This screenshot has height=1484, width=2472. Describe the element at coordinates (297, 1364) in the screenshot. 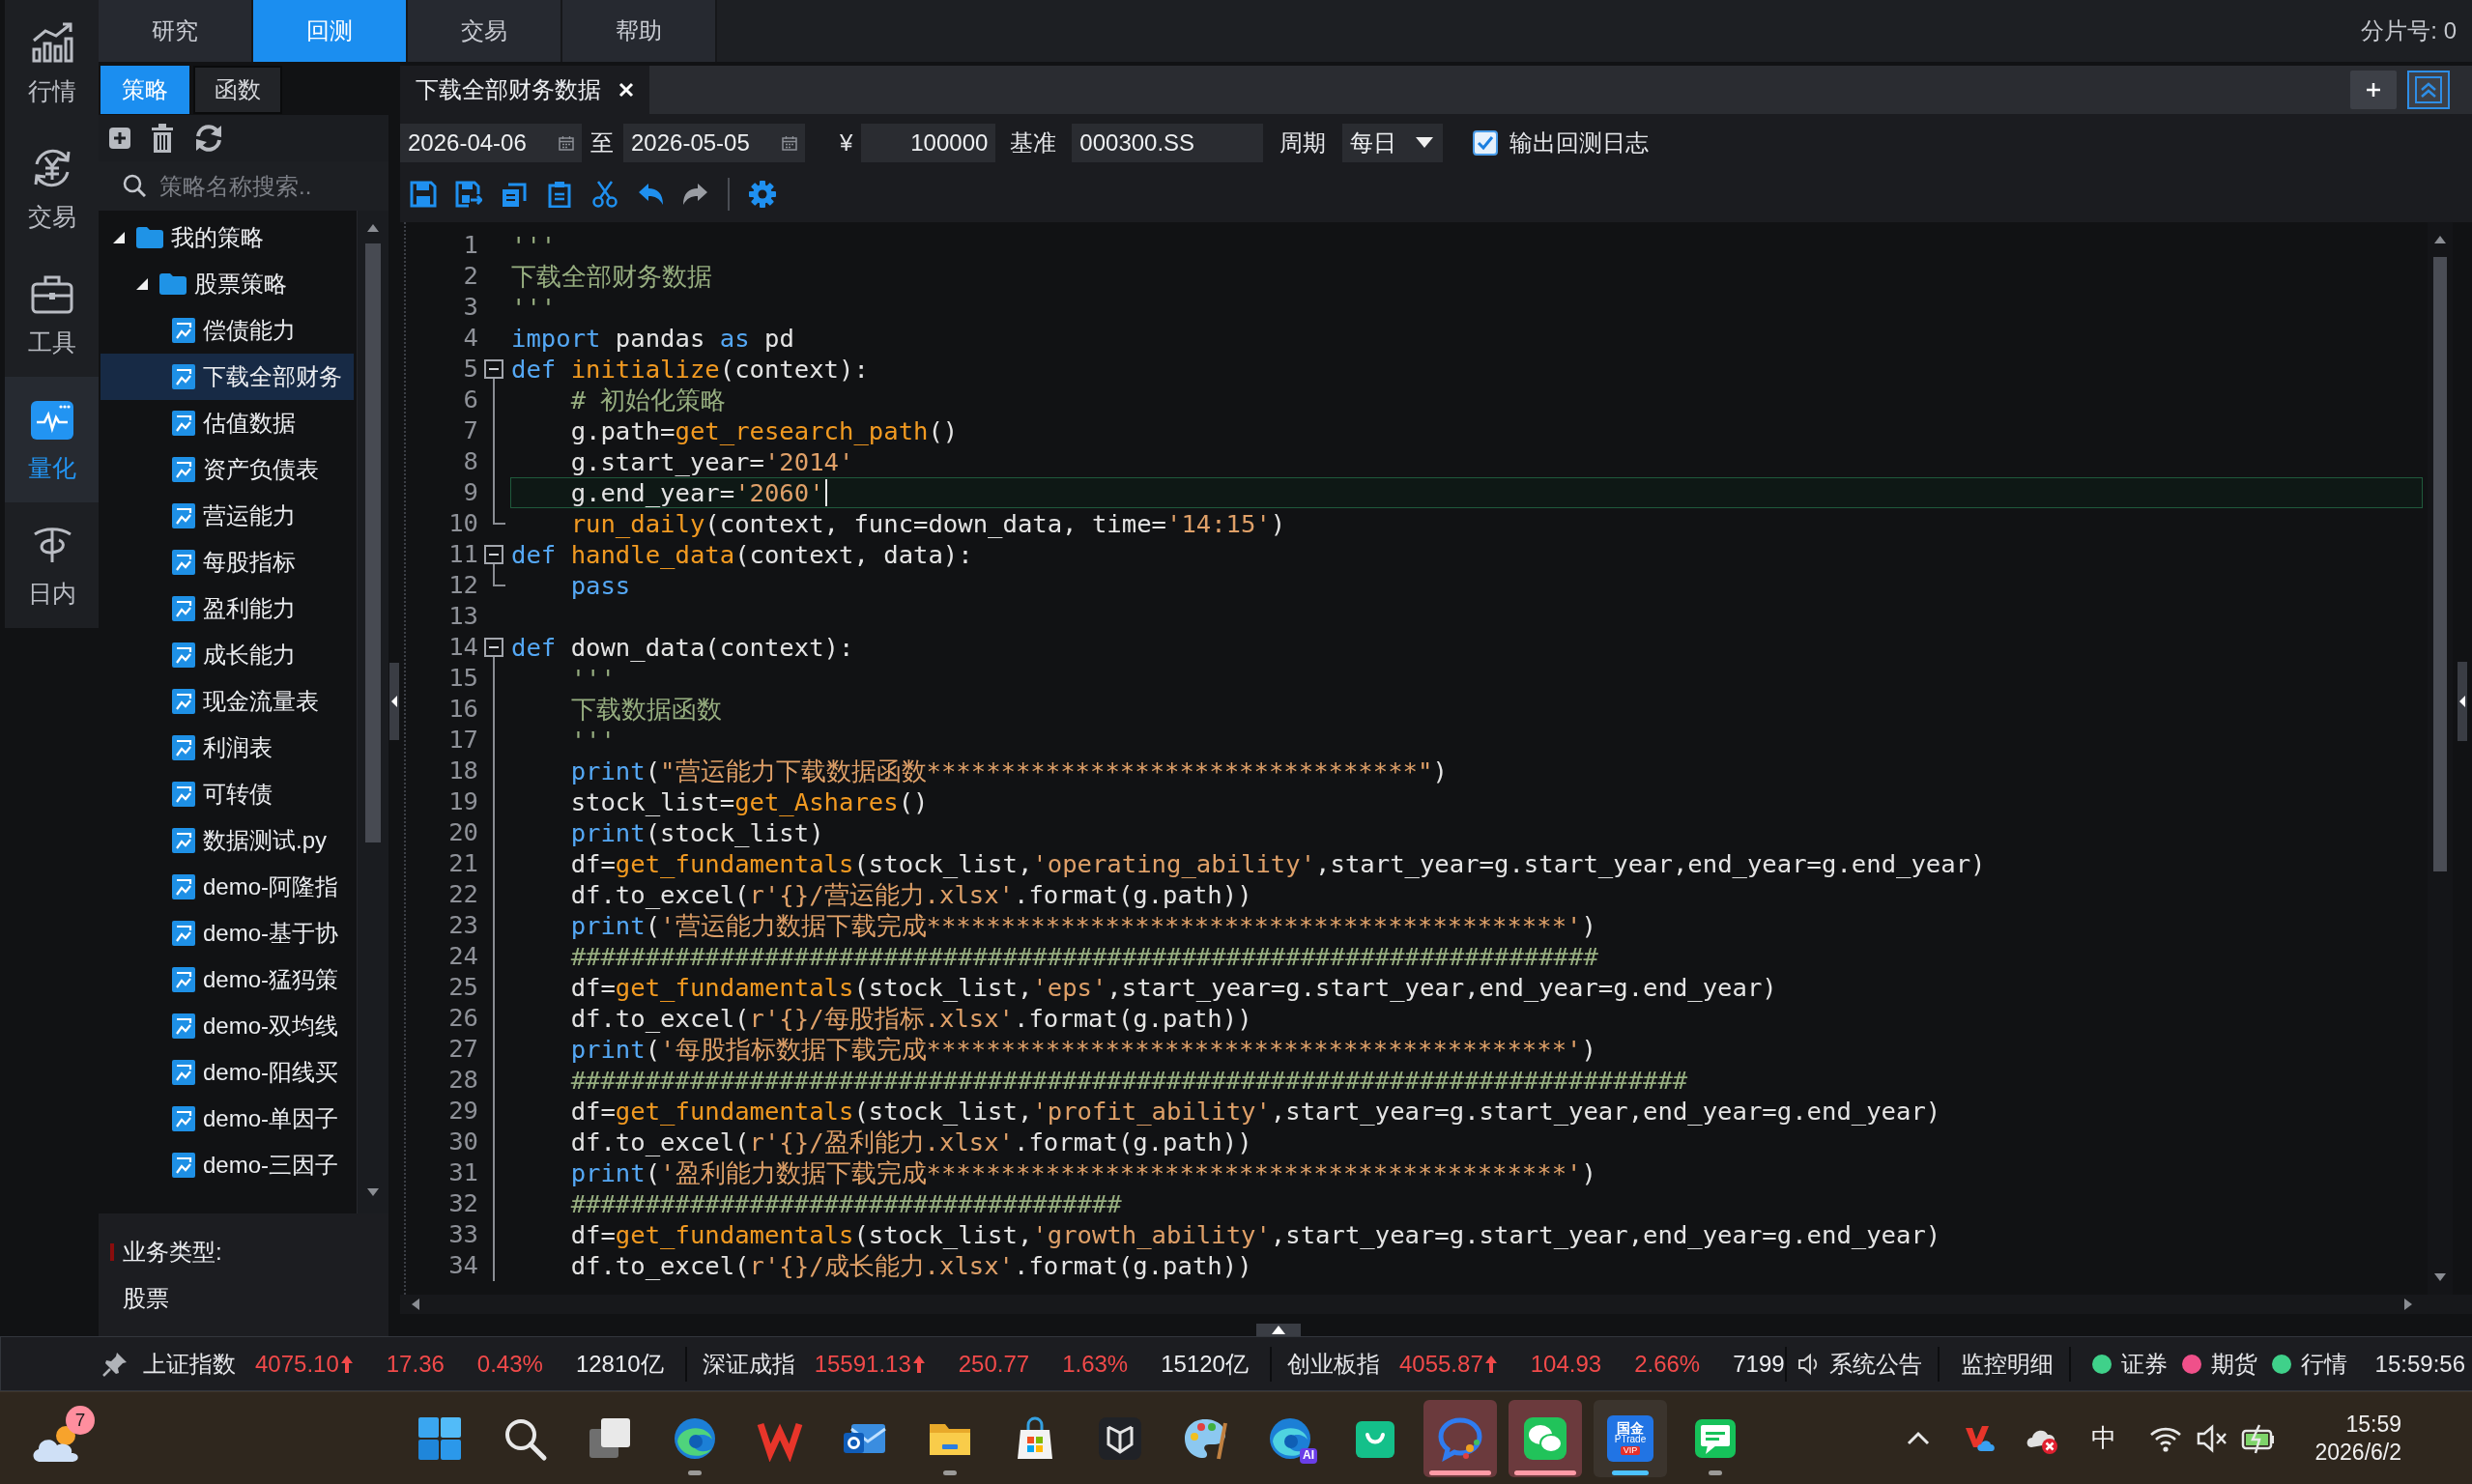

I see `index-value: 4075.10` at that location.